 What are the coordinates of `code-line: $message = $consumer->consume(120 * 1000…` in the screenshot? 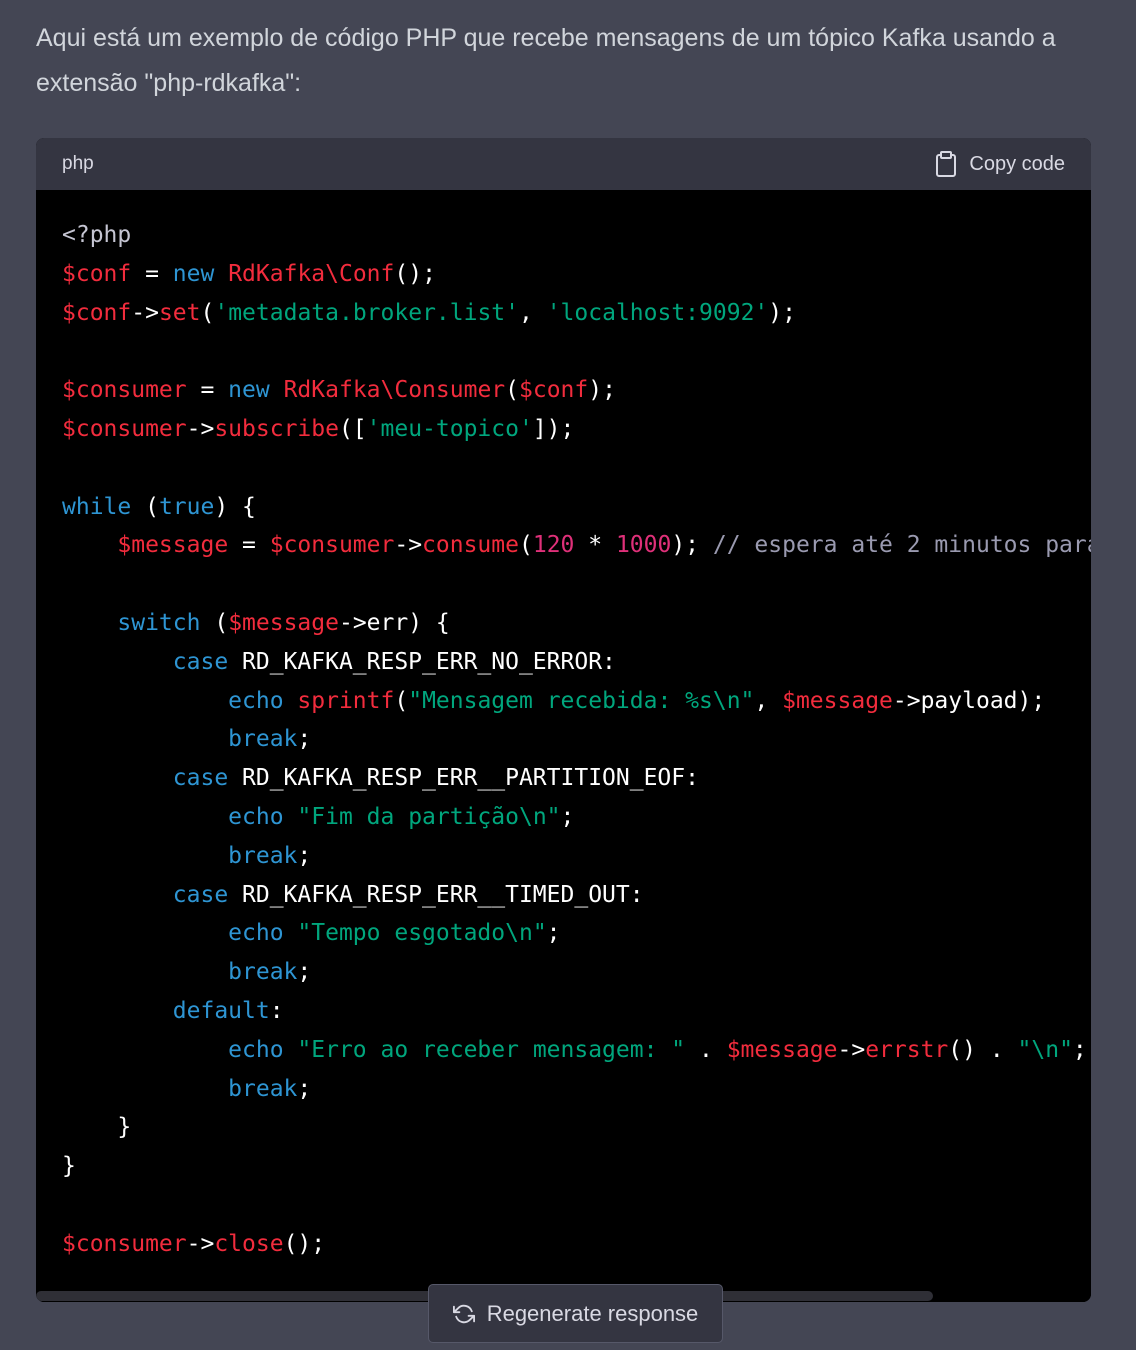 It's located at (576, 545).